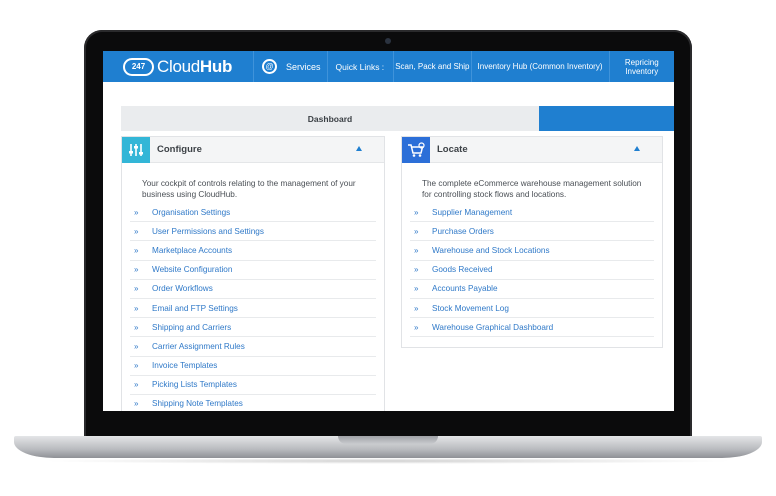  What do you see at coordinates (208, 231) in the screenshot?
I see `link-label: User Permissions and Settings` at bounding box center [208, 231].